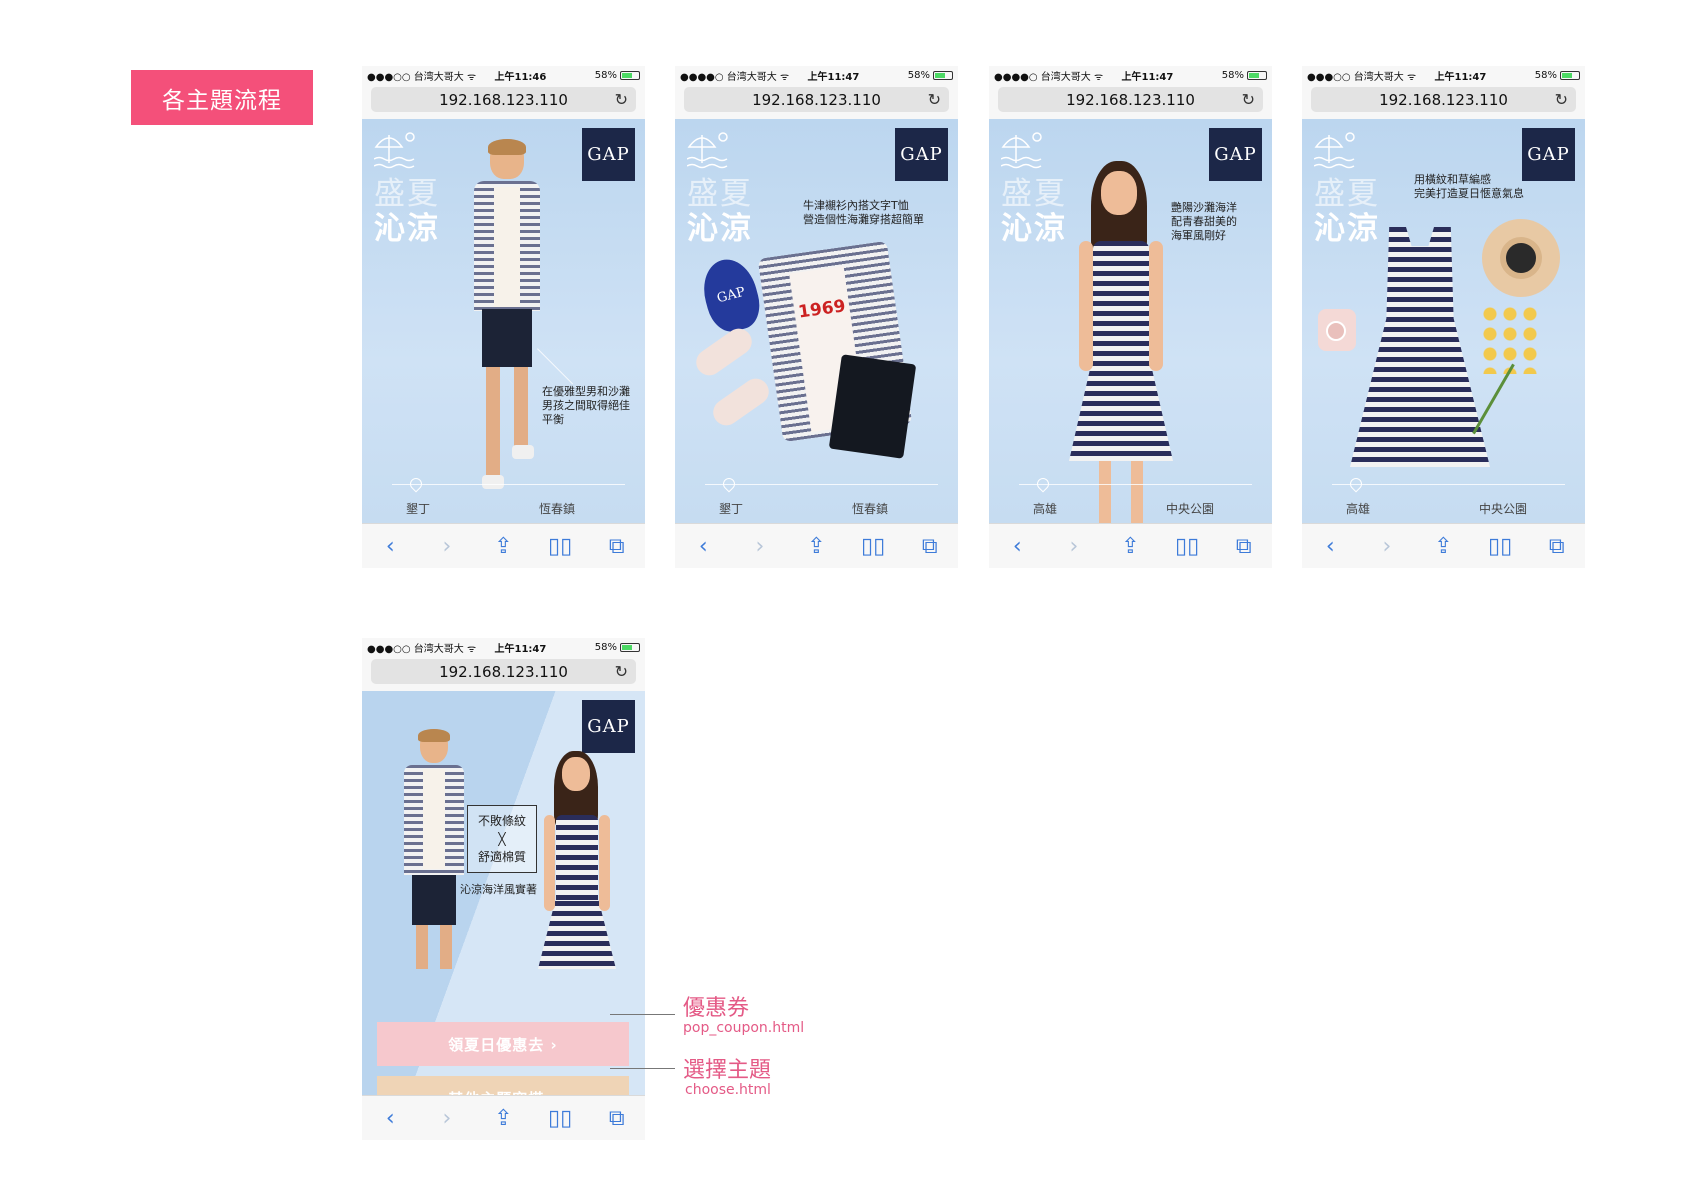 Image resolution: width=1684 pixels, height=1190 pixels. Describe the element at coordinates (741, 402) in the screenshot. I see `shoe-photo` at that location.